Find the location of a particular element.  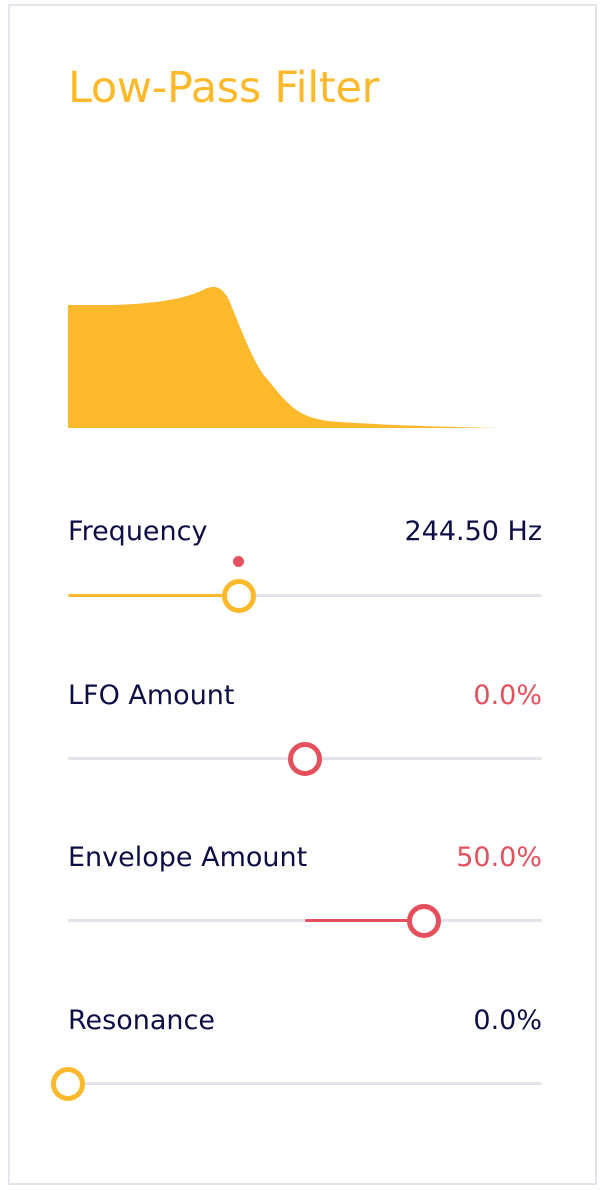

lfo-amount-value: 0.0% is located at coordinates (507, 695).